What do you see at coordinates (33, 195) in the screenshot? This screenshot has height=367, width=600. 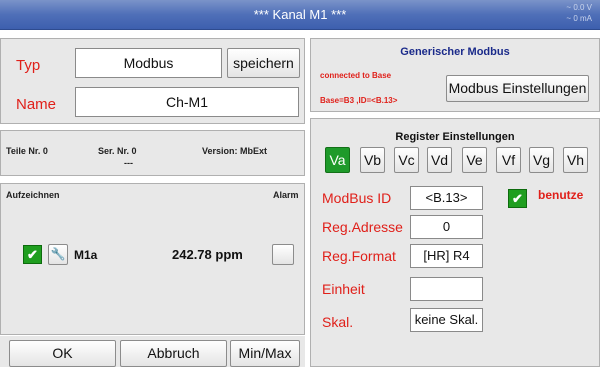 I see `record-label: Aufzeichnen` at bounding box center [33, 195].